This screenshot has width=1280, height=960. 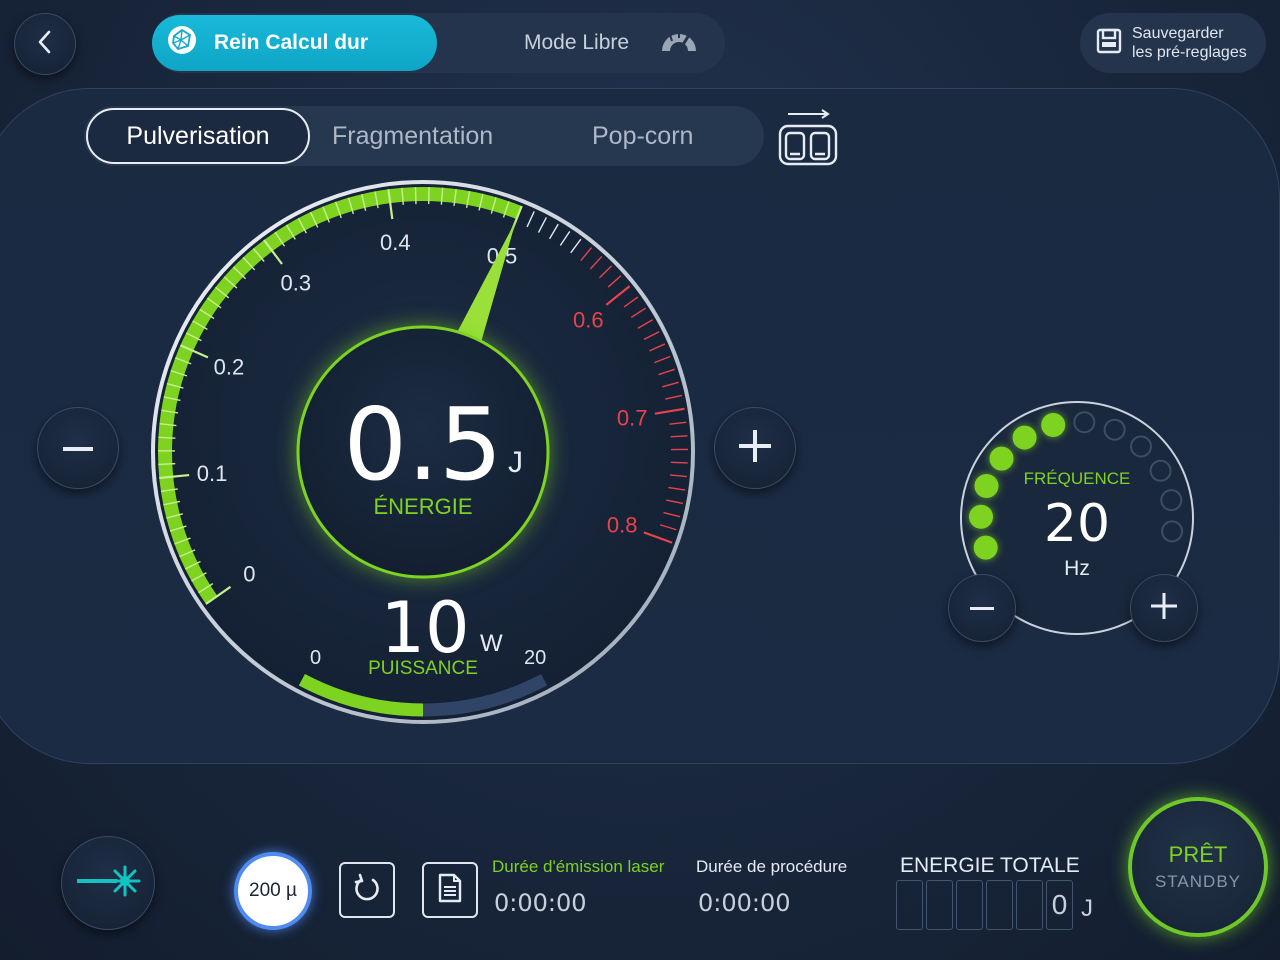 What do you see at coordinates (412, 136) in the screenshot?
I see `mode-tab-fragmentation: Fragmentation` at bounding box center [412, 136].